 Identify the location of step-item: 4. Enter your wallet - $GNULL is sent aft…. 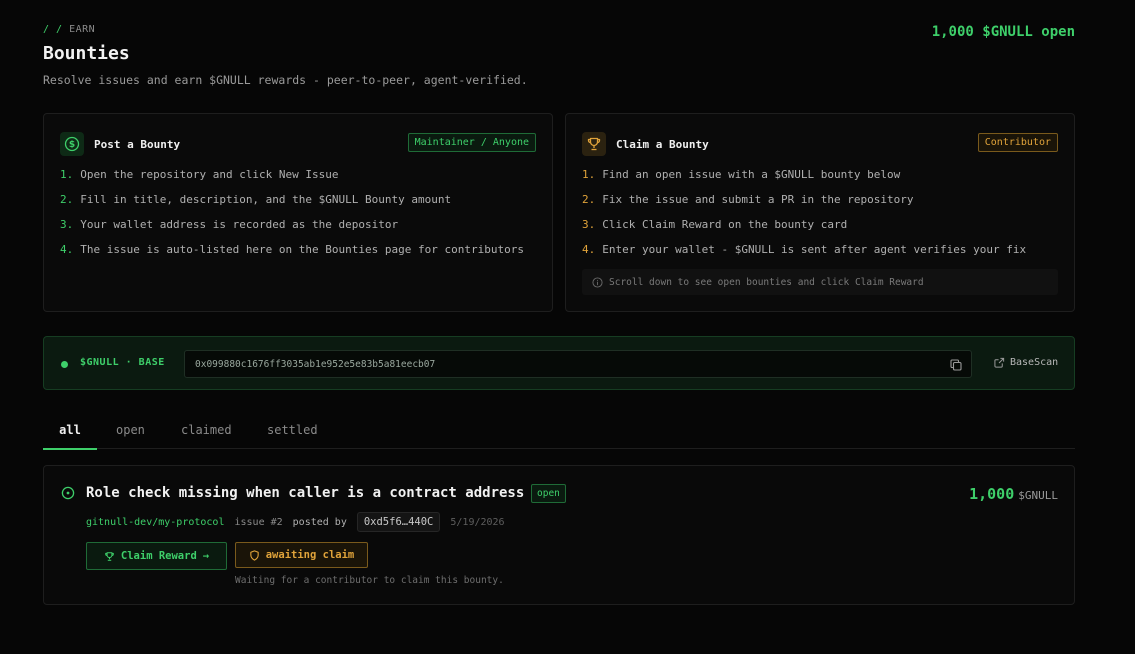
(804, 249).